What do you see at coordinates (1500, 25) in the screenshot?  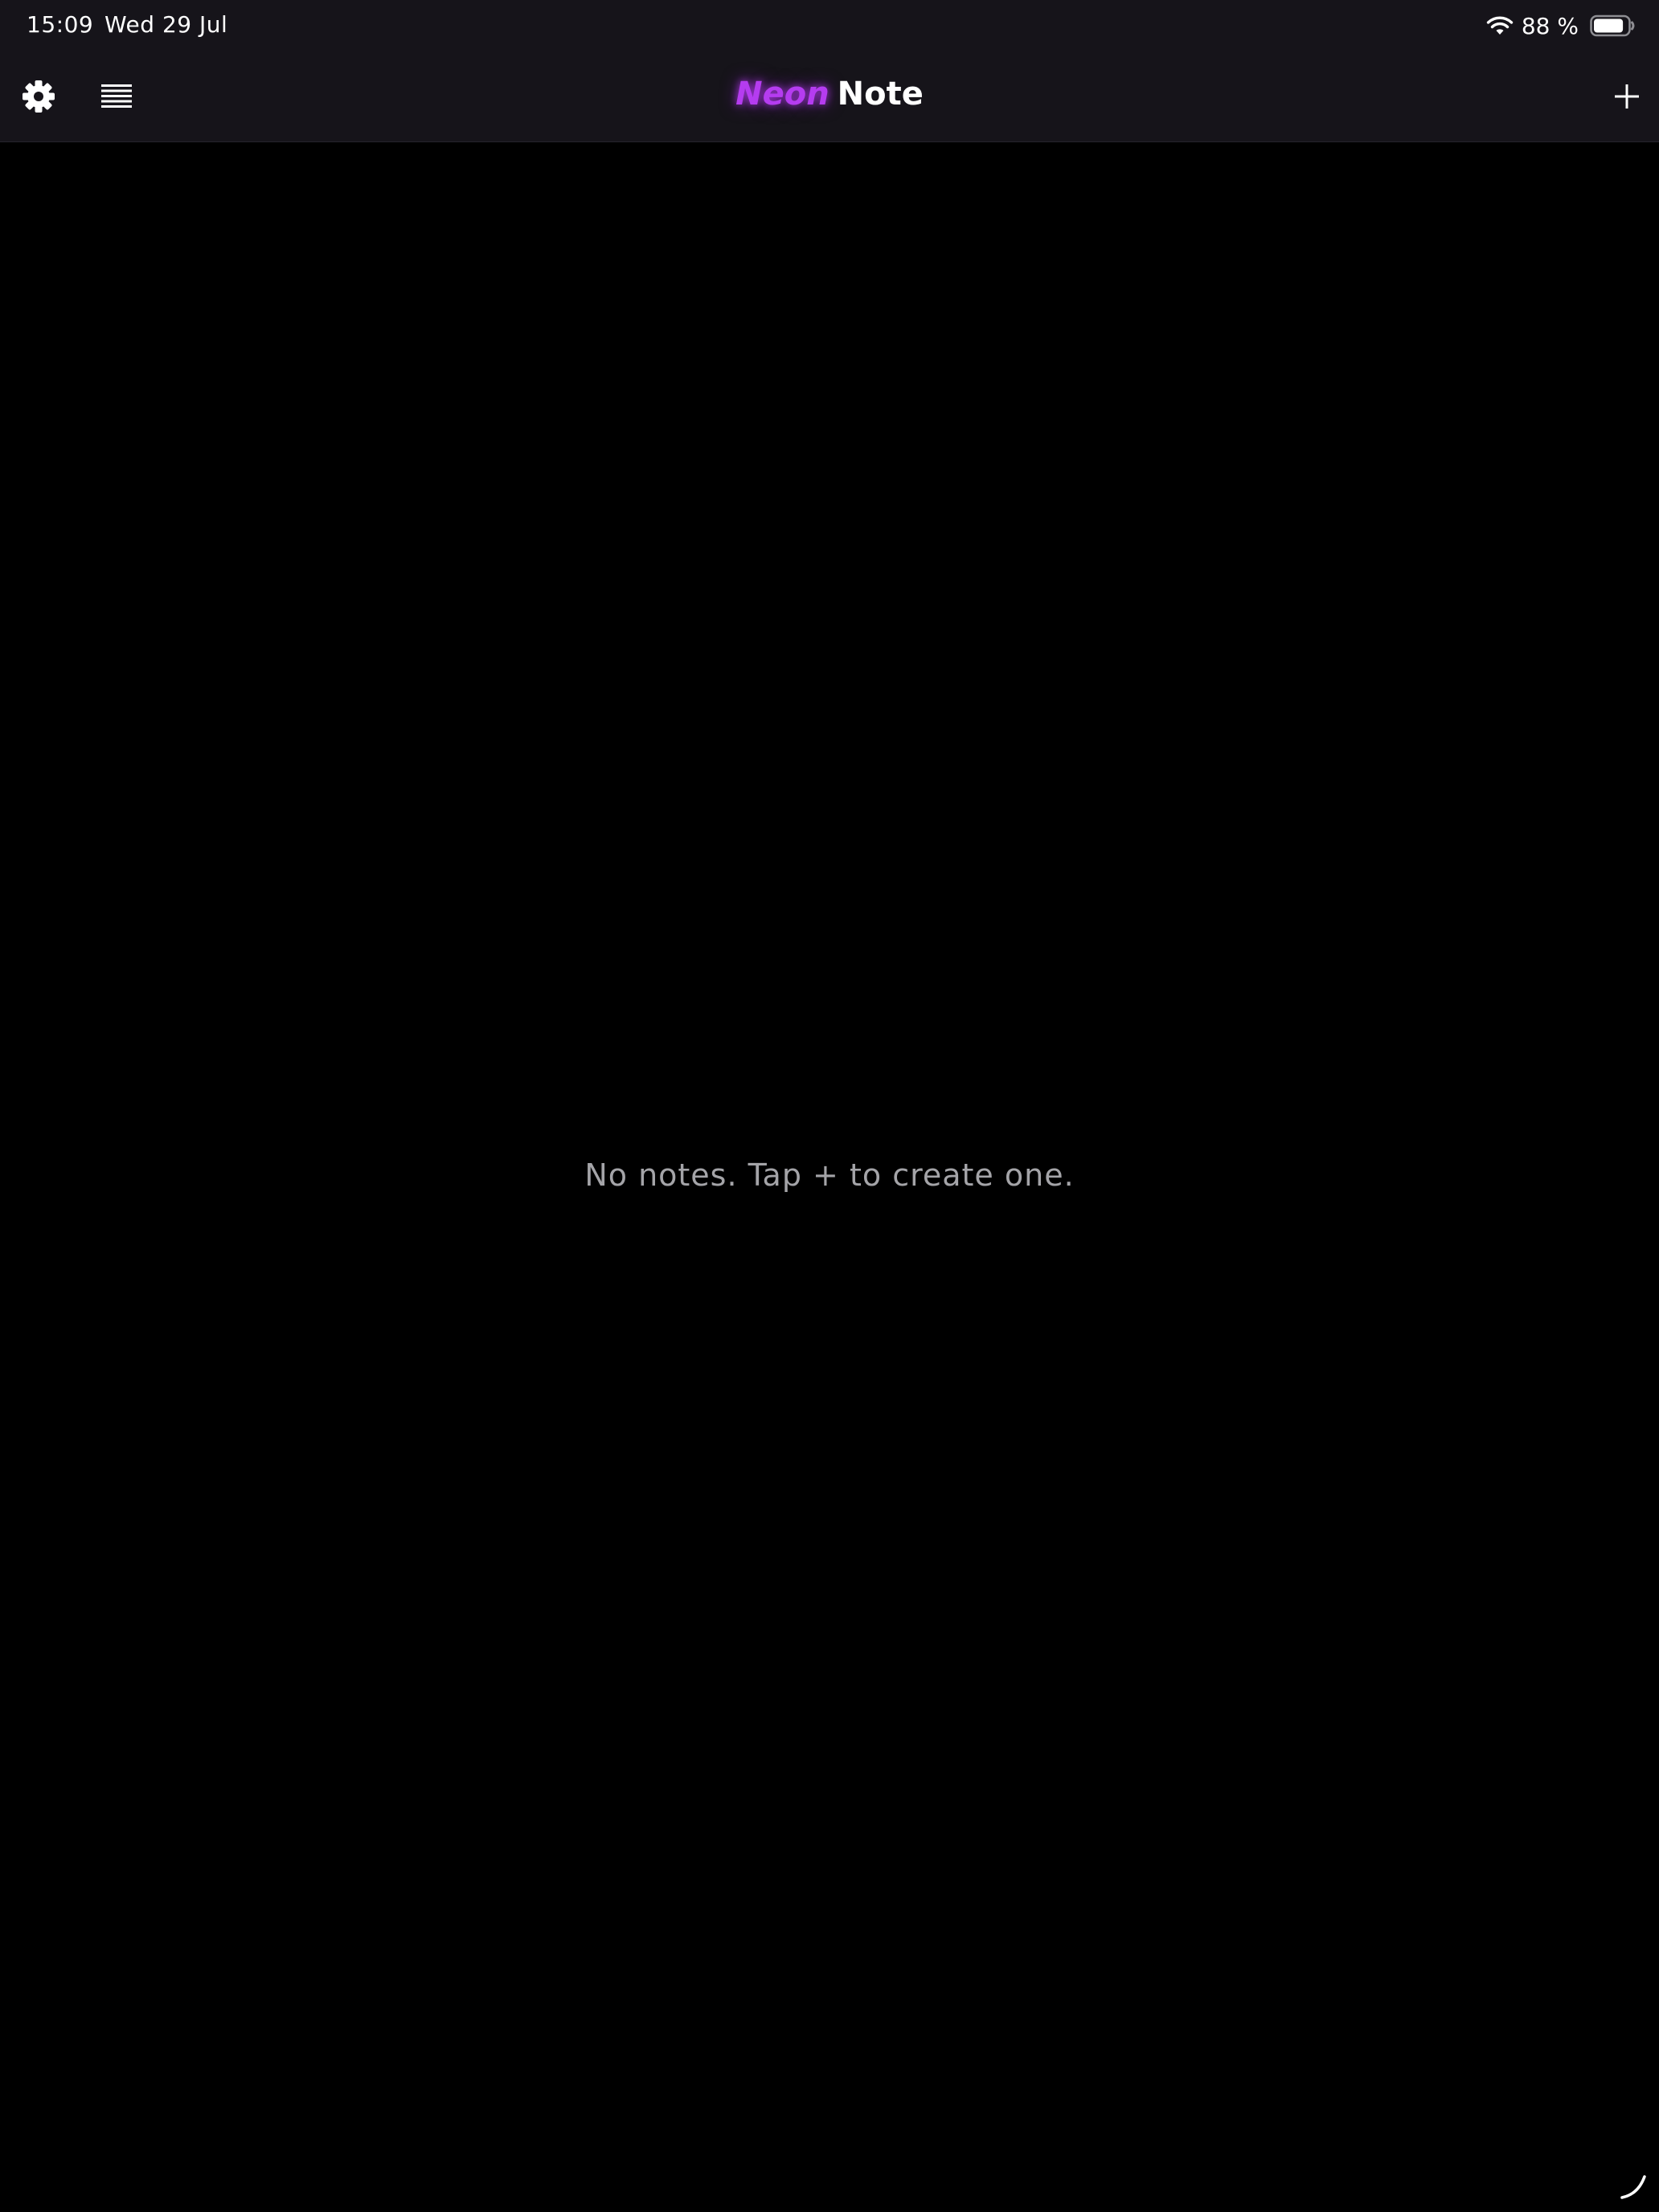 I see `wifi-icon` at bounding box center [1500, 25].